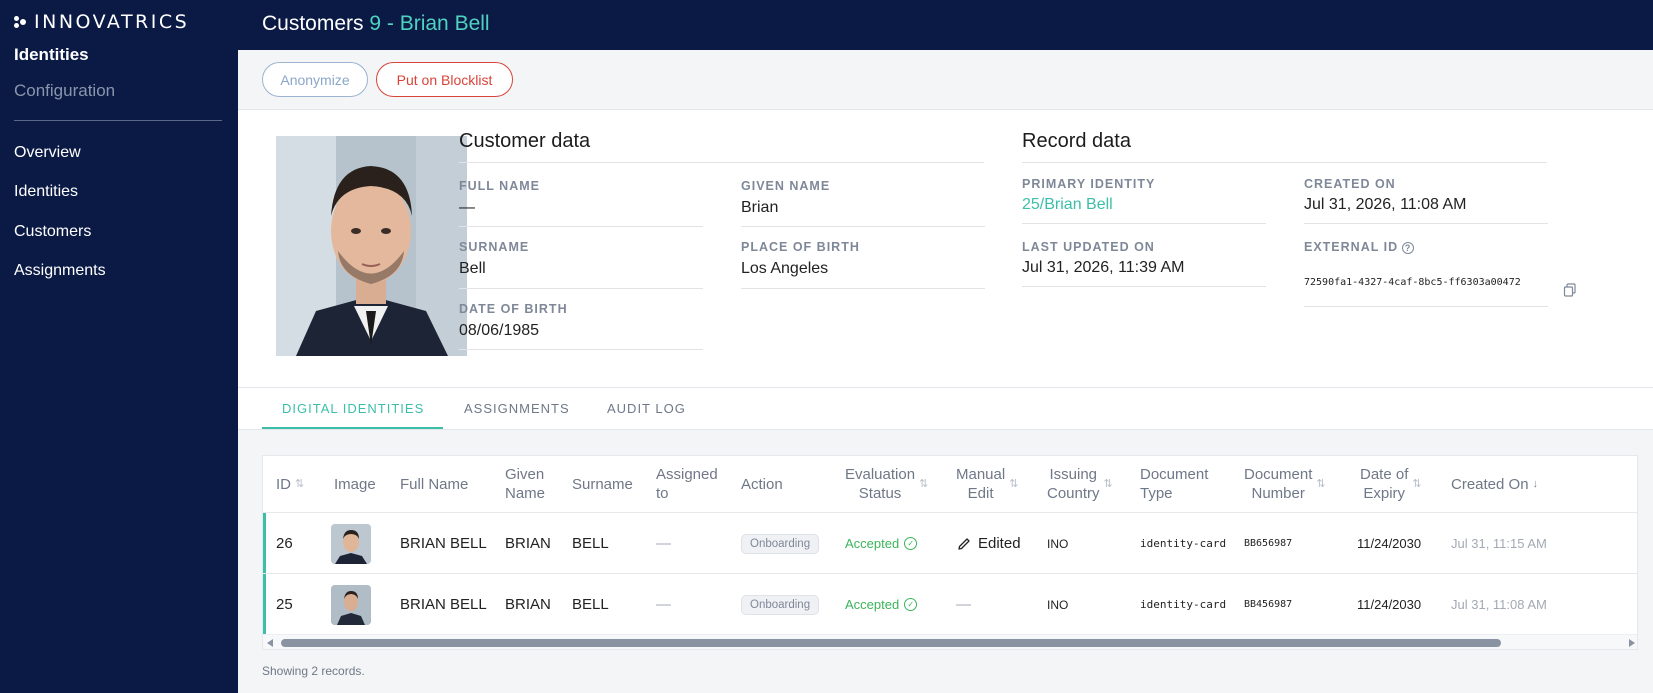  What do you see at coordinates (1174, 484) in the screenshot?
I see `column-header-document-type: Document Type` at bounding box center [1174, 484].